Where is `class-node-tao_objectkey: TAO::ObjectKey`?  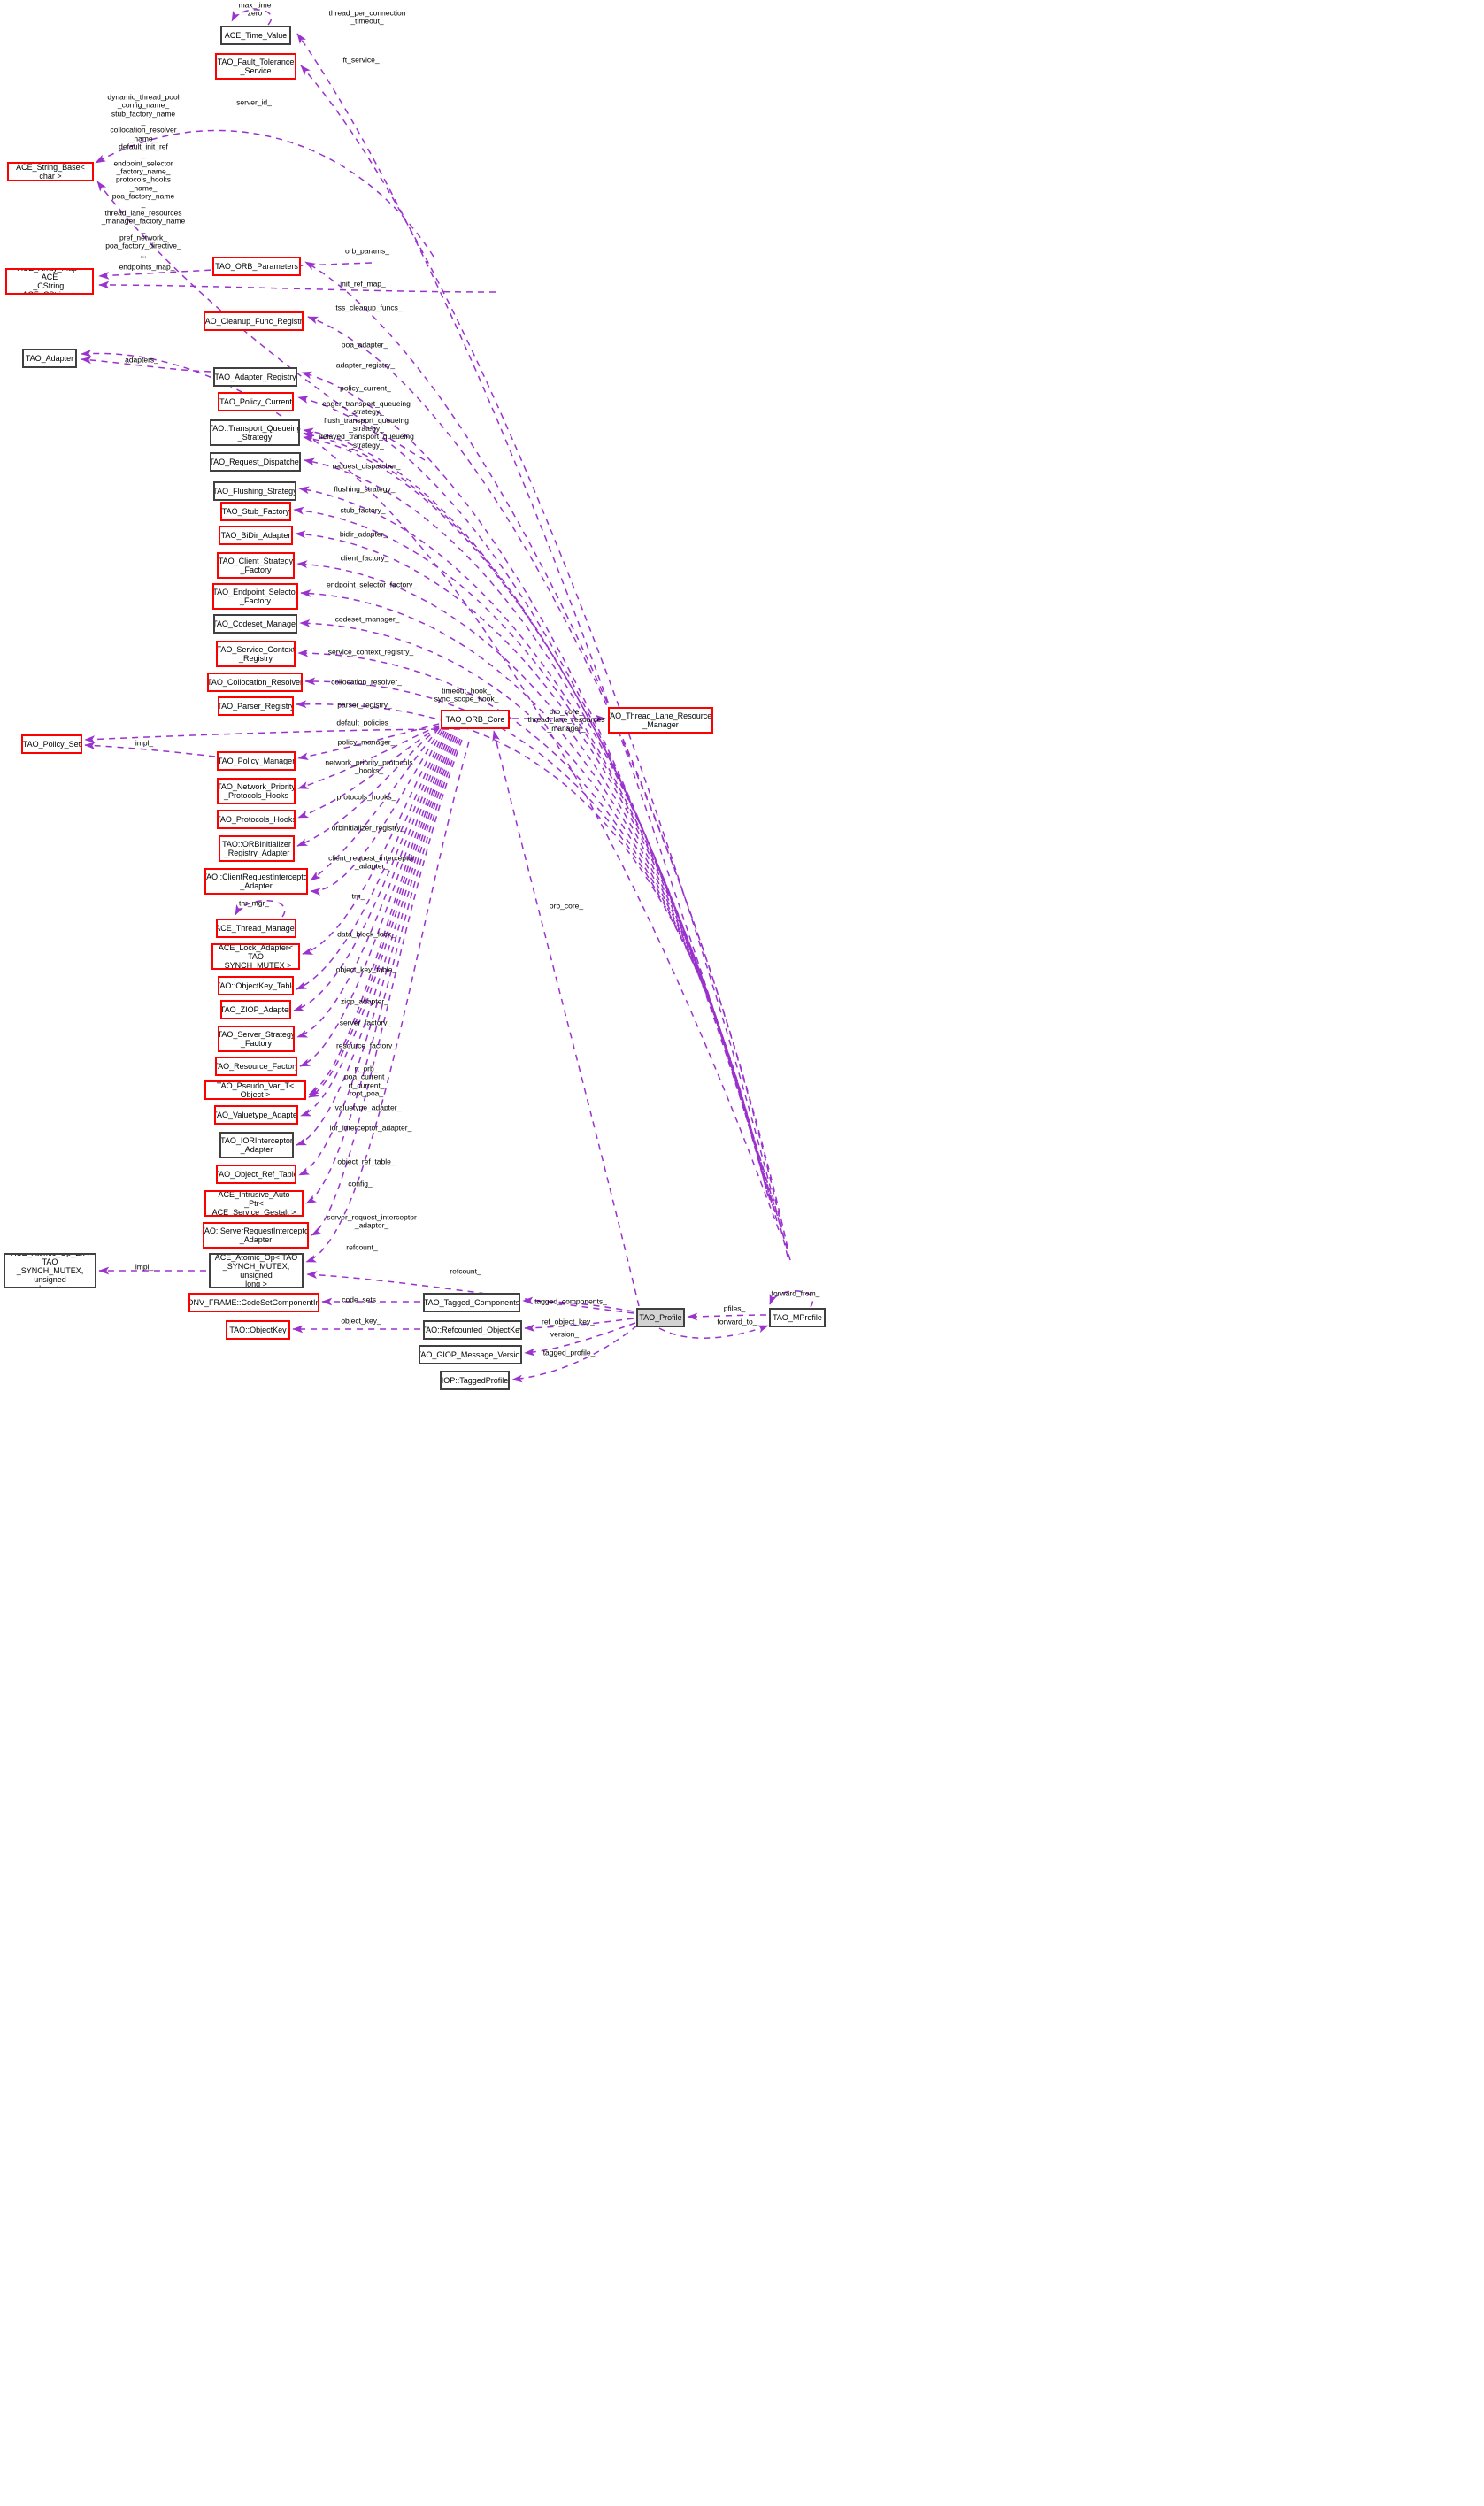
class-node-tao_objectkey: TAO::ObjectKey is located at coordinates (258, 1330).